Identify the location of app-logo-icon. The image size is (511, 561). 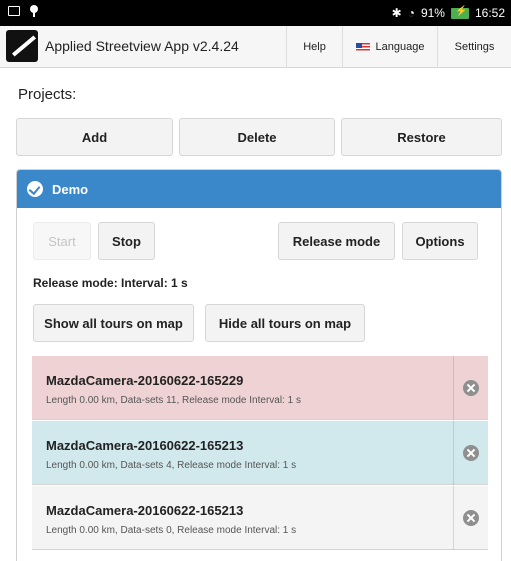
(22, 46).